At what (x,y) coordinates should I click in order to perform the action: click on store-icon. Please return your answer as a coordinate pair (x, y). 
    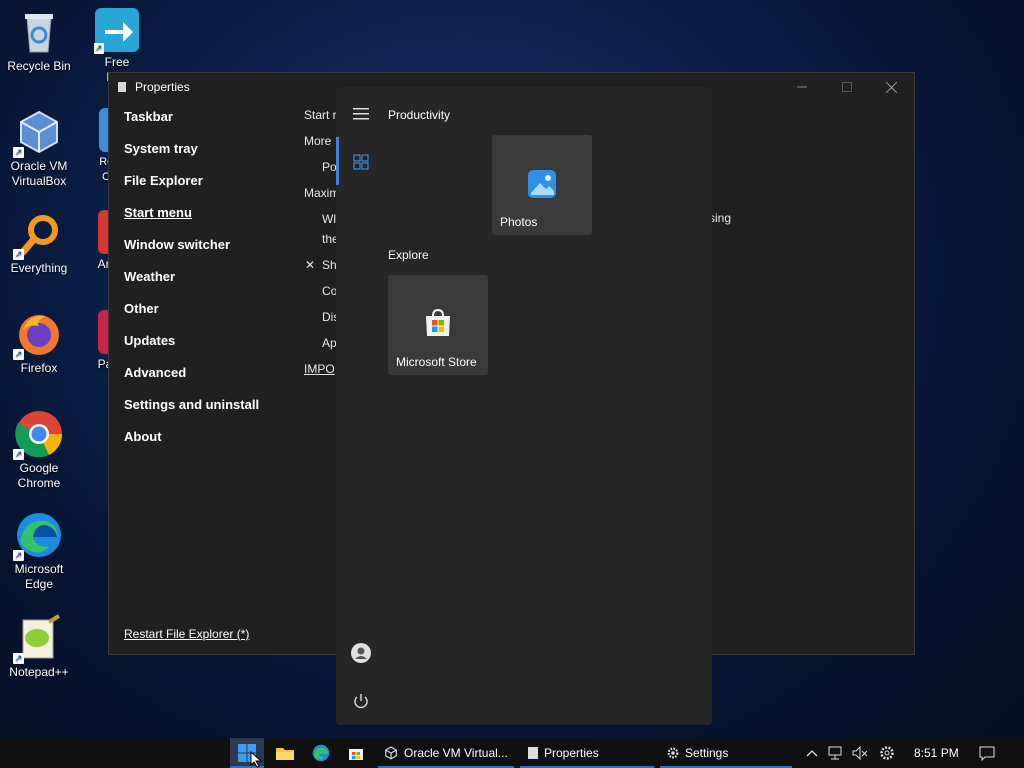
    Looking at the image, I should click on (356, 754).